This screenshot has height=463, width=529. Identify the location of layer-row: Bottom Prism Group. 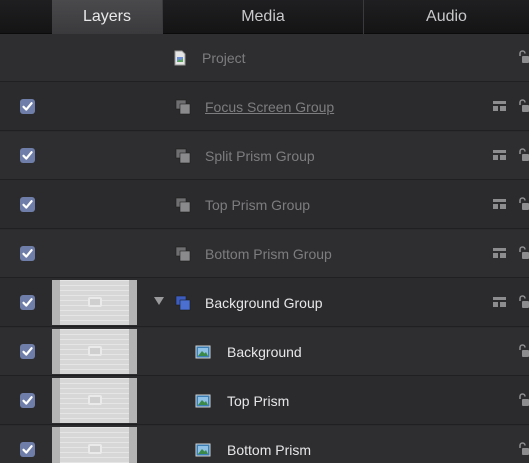
(264, 254).